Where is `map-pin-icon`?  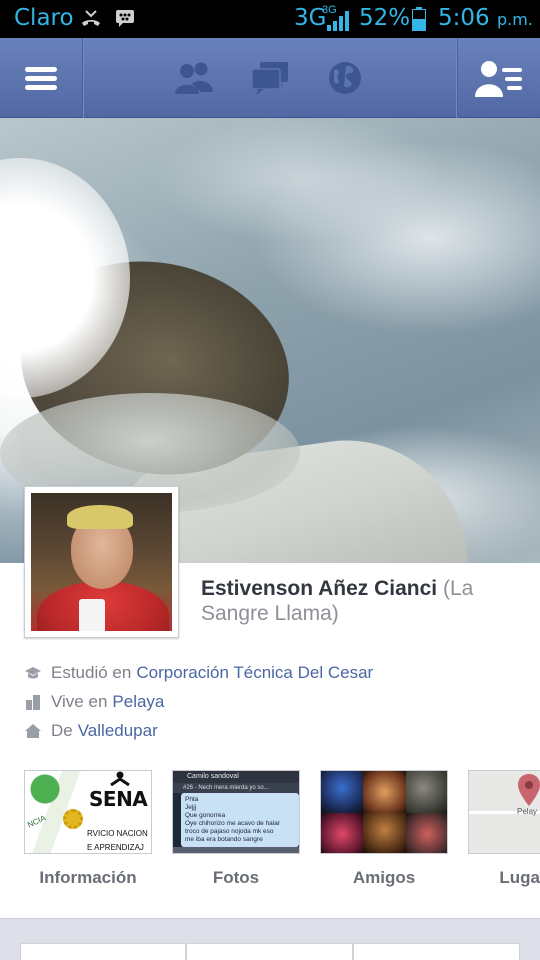 map-pin-icon is located at coordinates (529, 790).